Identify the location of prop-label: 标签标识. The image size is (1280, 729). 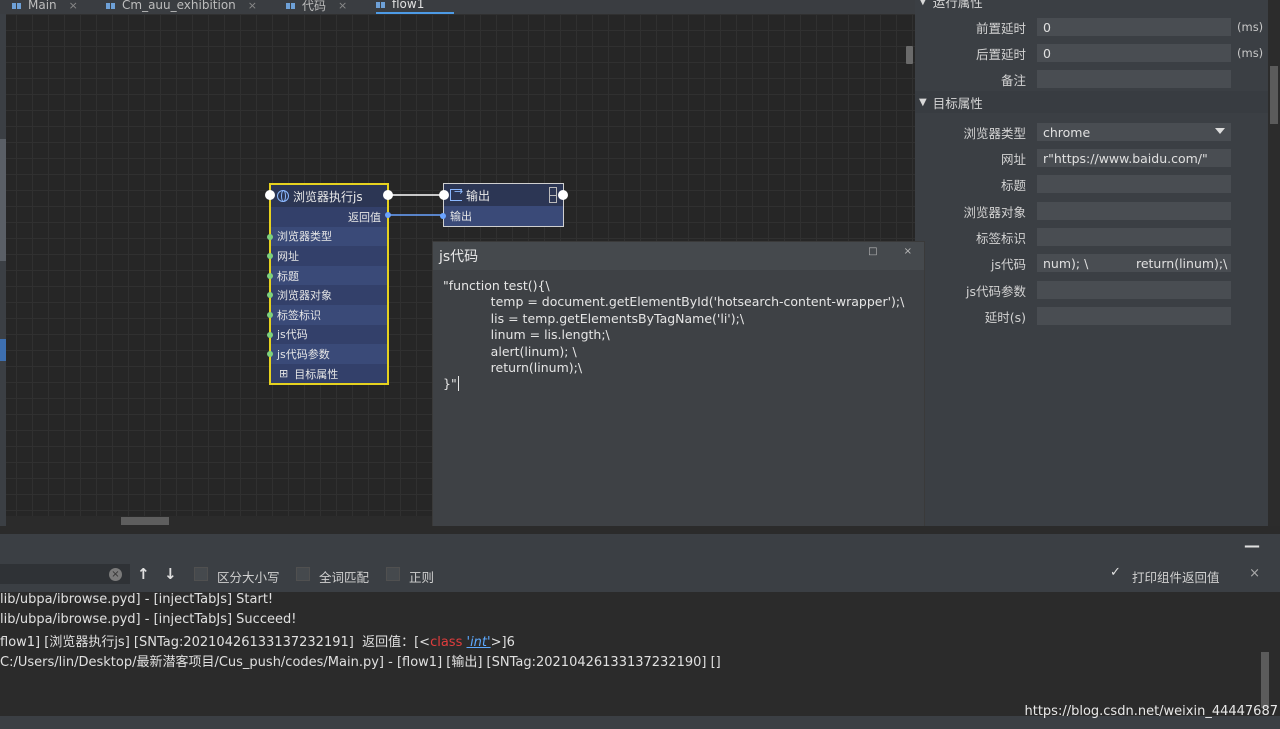
(1000, 238).